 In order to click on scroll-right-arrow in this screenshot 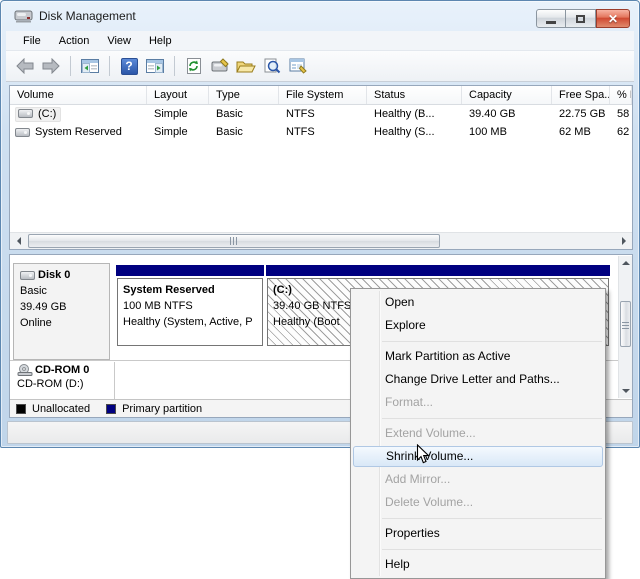, I will do `click(623, 241)`.